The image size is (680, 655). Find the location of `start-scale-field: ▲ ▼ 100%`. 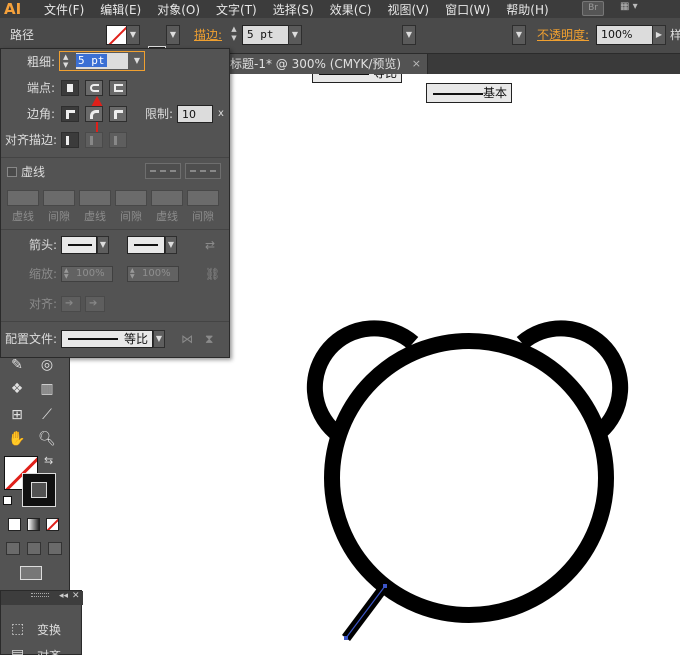

start-scale-field: ▲ ▼ 100% is located at coordinates (87, 274).